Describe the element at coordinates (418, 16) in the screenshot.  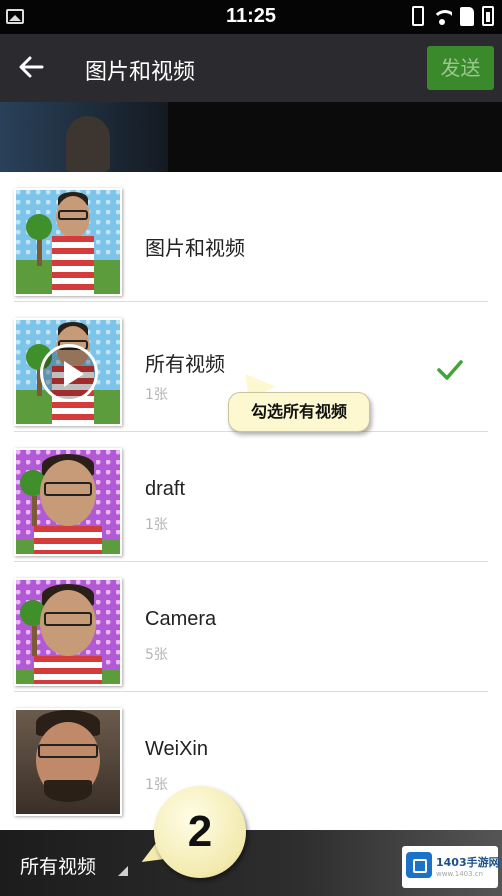
I see `vibrate-icon` at that location.